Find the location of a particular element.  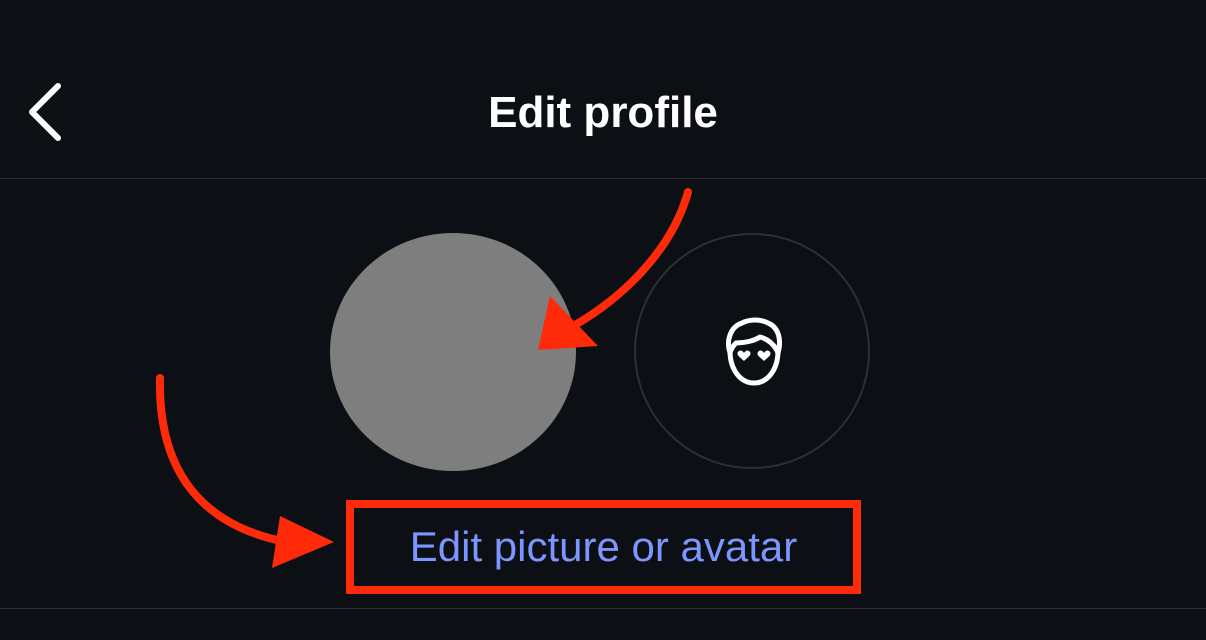

avatar-face-heart-eyes-icon is located at coordinates (754, 351).